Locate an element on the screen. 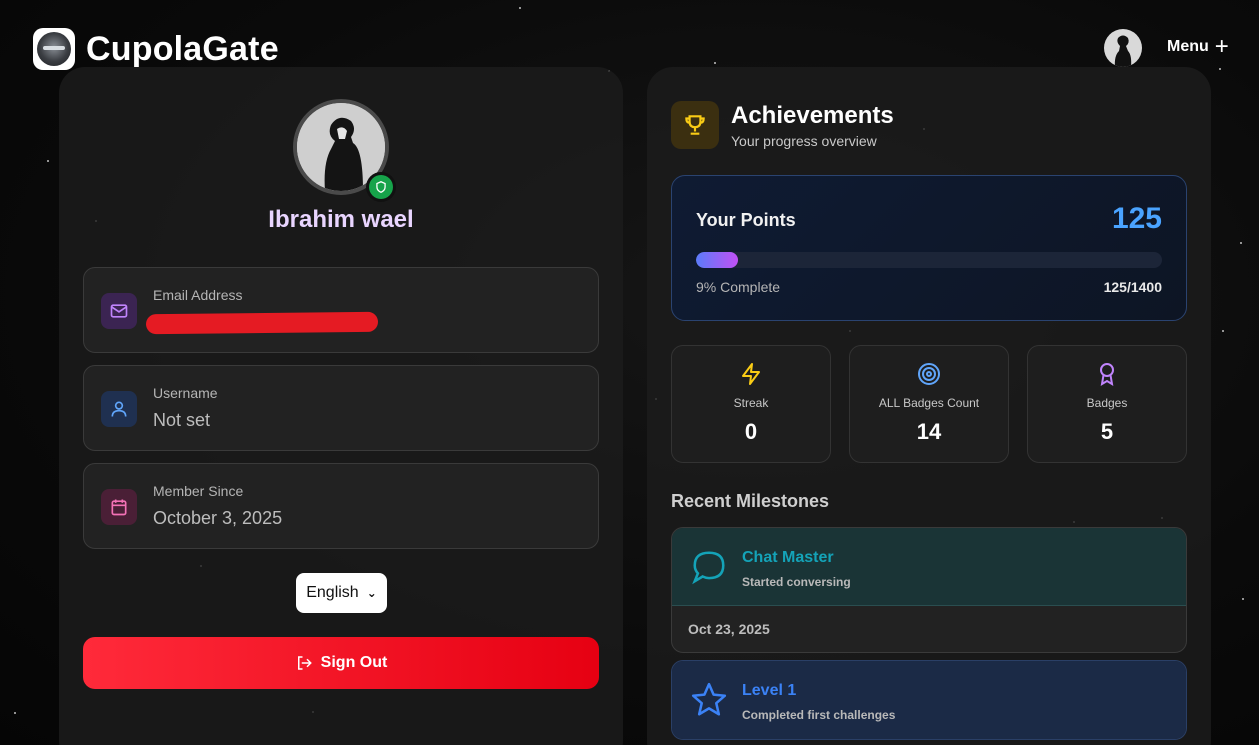  target-icon is located at coordinates (929, 375).